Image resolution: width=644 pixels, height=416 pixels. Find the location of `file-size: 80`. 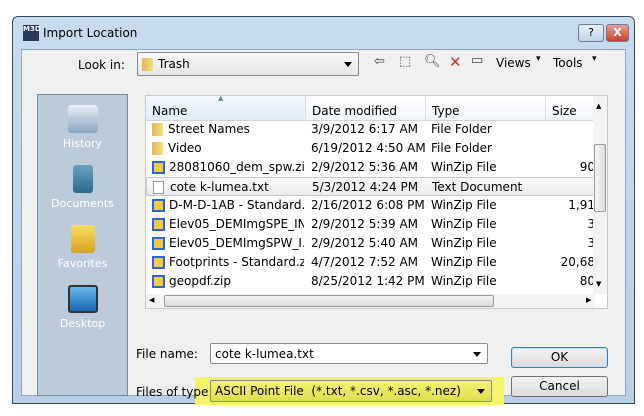

file-size: 80 is located at coordinates (587, 281).